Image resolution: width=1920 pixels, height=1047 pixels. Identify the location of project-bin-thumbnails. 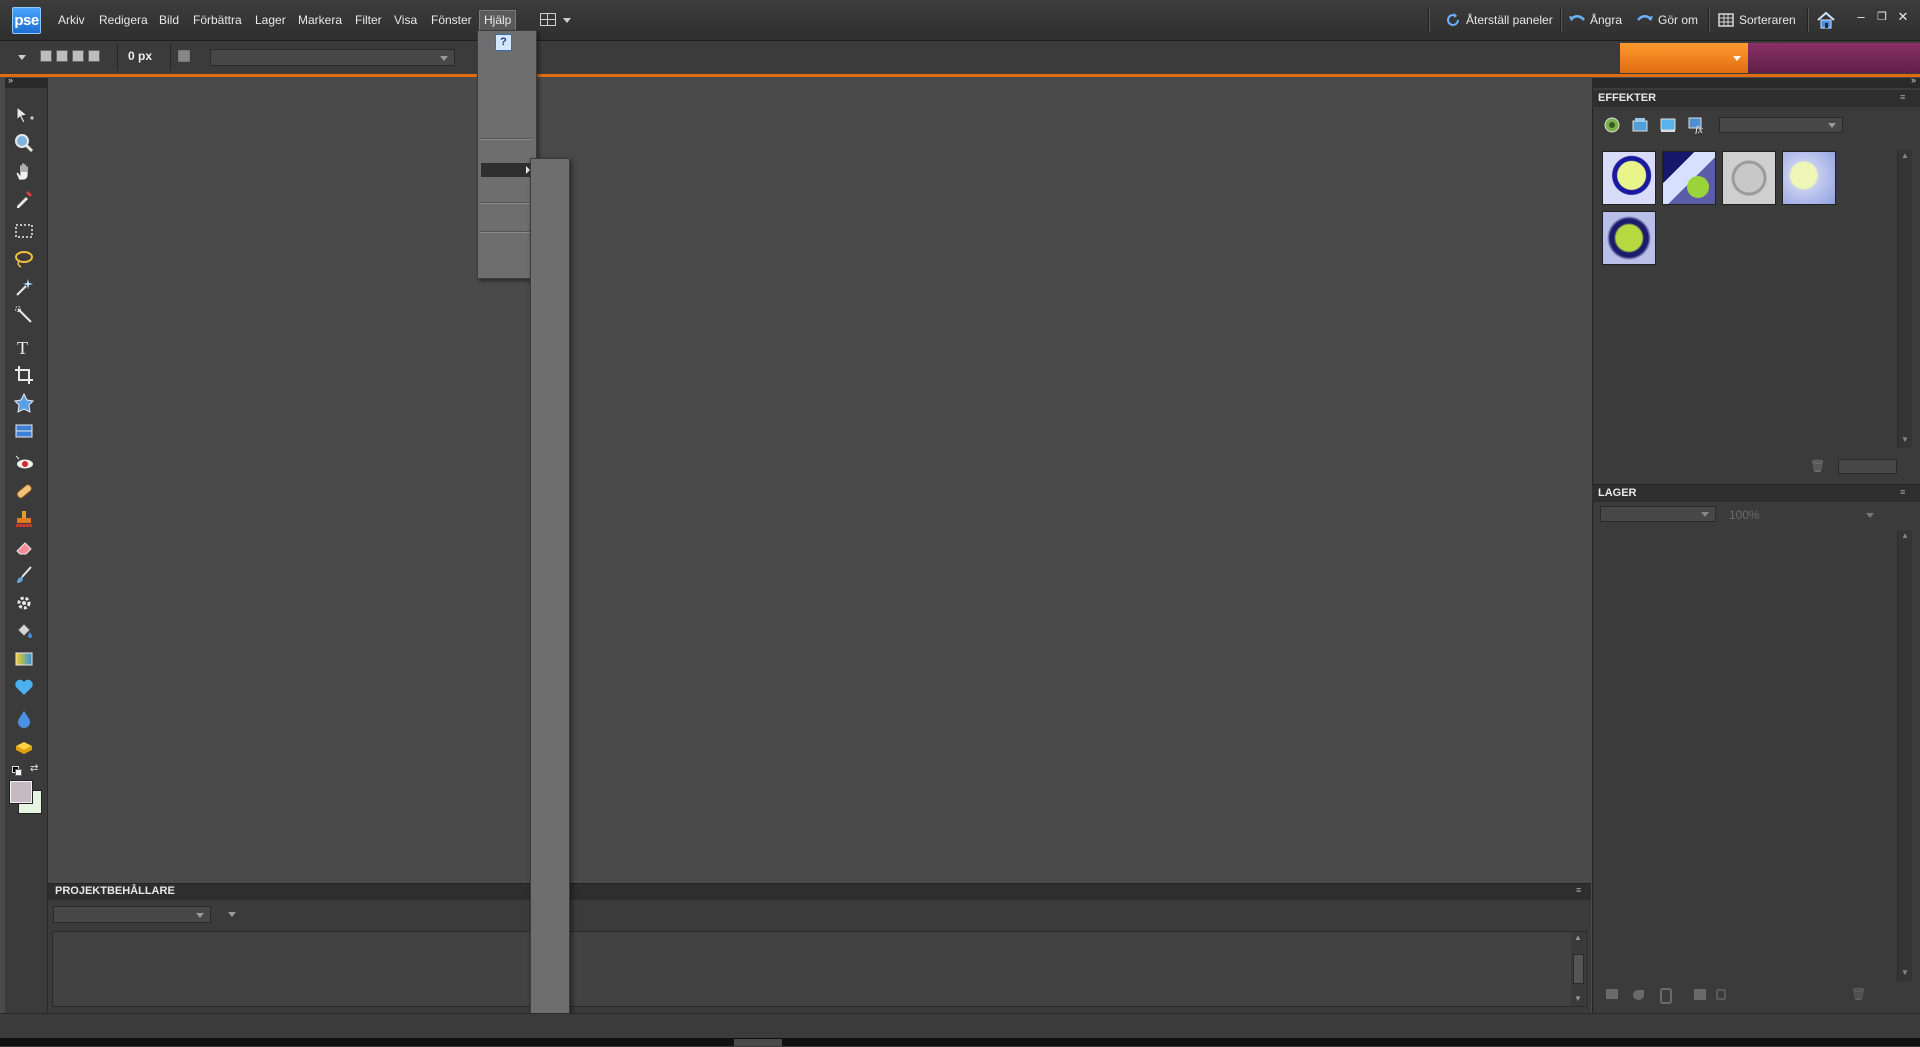
(819, 969).